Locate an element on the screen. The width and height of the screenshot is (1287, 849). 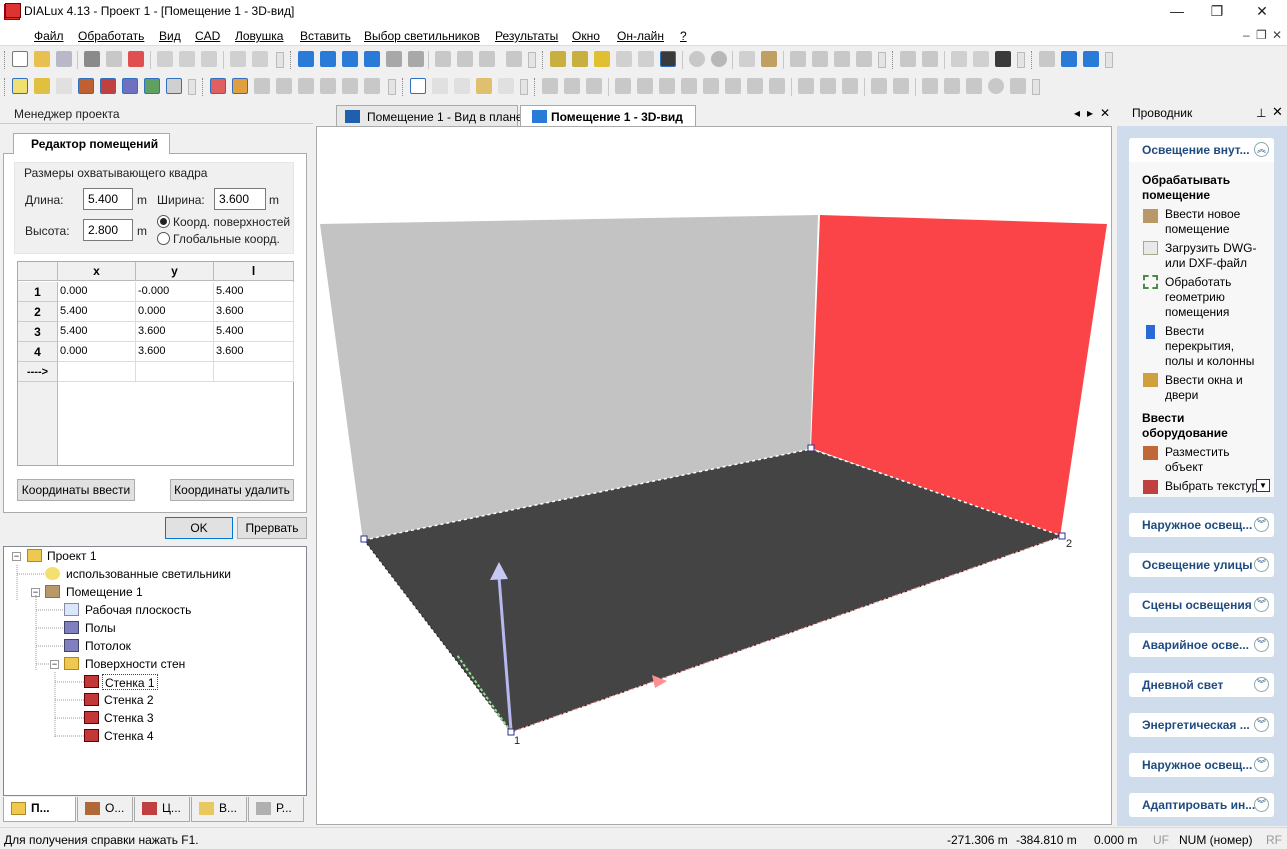
tree-item-luminaires: использованные светильники is located at coordinates (148, 574).